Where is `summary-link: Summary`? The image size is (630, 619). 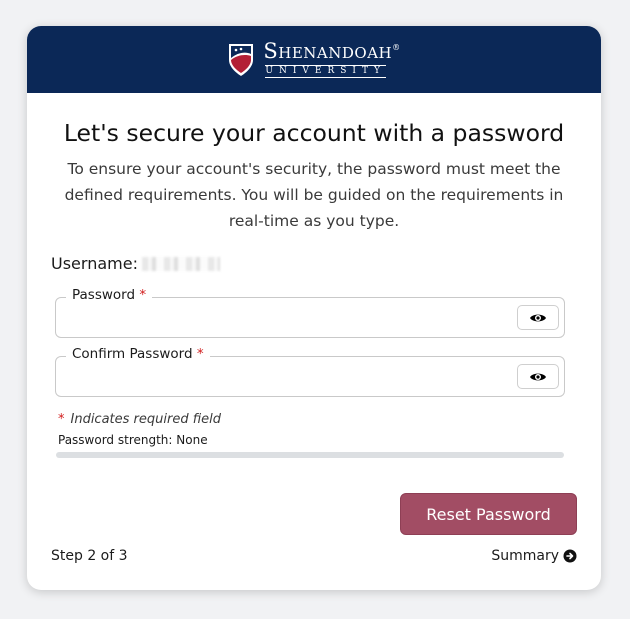
summary-link: Summary is located at coordinates (534, 556).